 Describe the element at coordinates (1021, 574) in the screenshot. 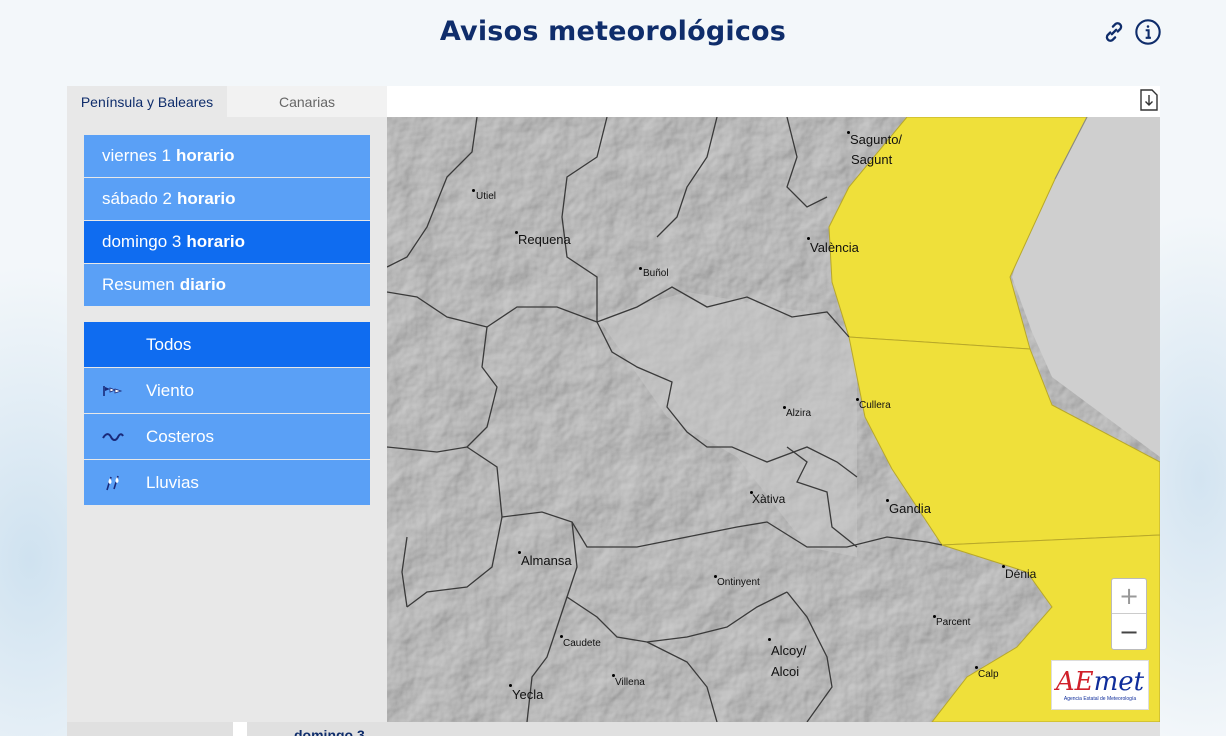

I see `city-label: Dénia` at that location.